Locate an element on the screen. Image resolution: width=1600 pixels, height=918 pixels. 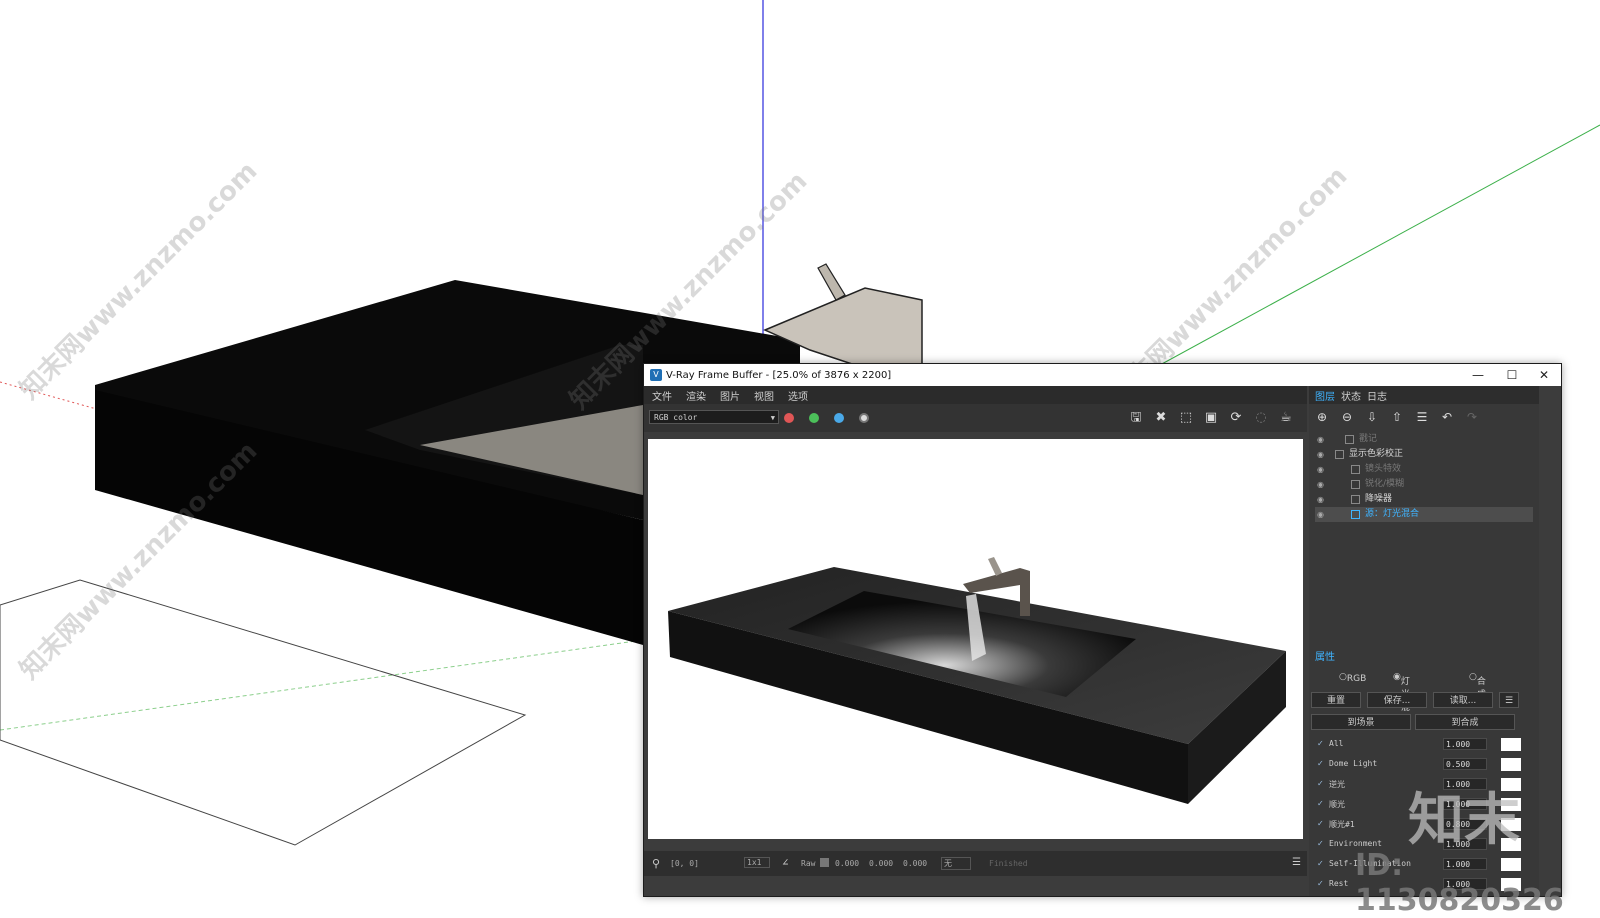
vray-logo-icon: V is located at coordinates (656, 375).